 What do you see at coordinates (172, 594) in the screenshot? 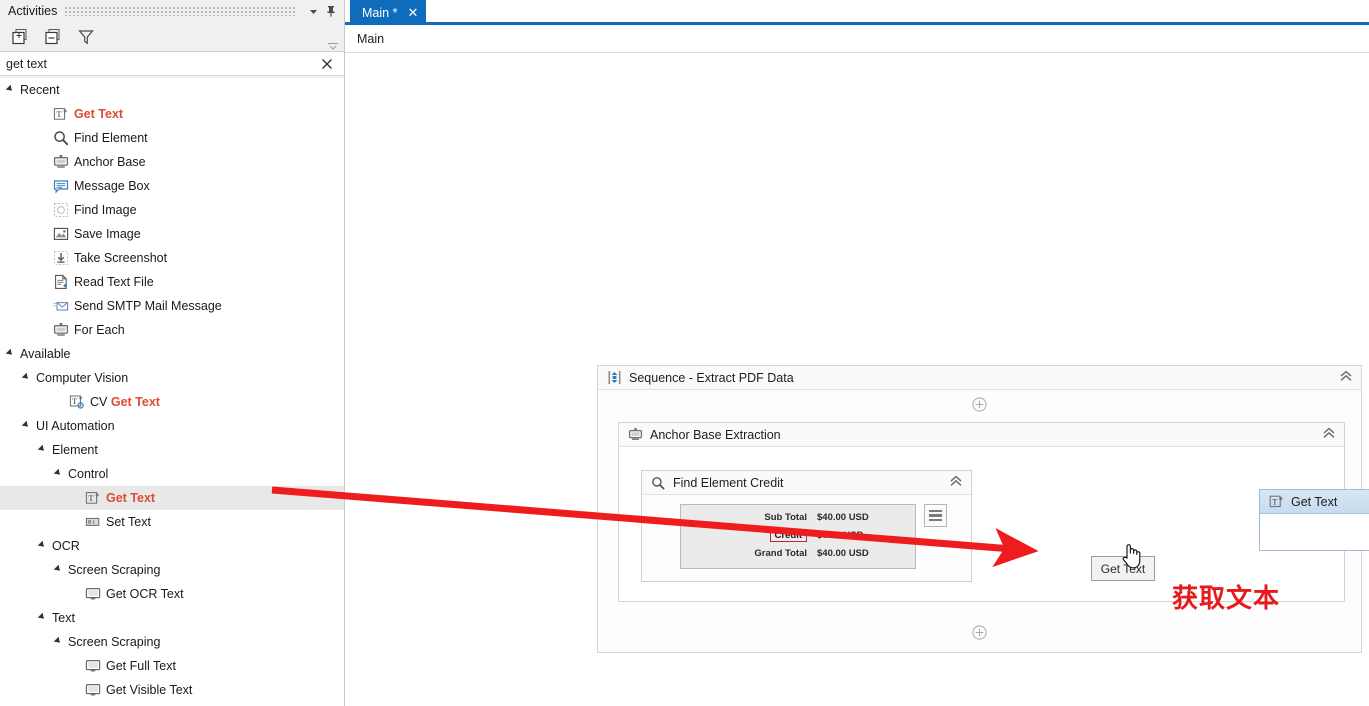
I see `tree-item-get-ocr-text: Get OCR Text` at bounding box center [172, 594].